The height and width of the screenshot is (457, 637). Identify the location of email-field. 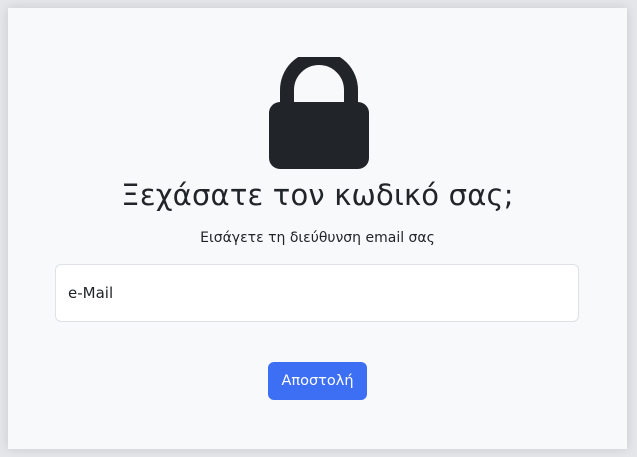
(317, 293).